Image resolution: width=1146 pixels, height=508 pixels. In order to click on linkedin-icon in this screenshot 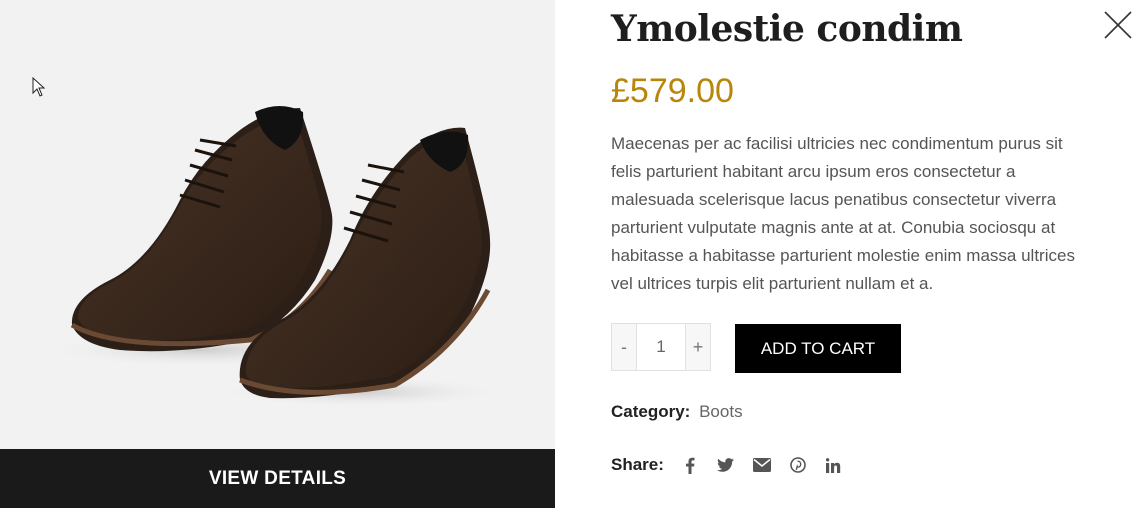, I will do `click(834, 465)`.